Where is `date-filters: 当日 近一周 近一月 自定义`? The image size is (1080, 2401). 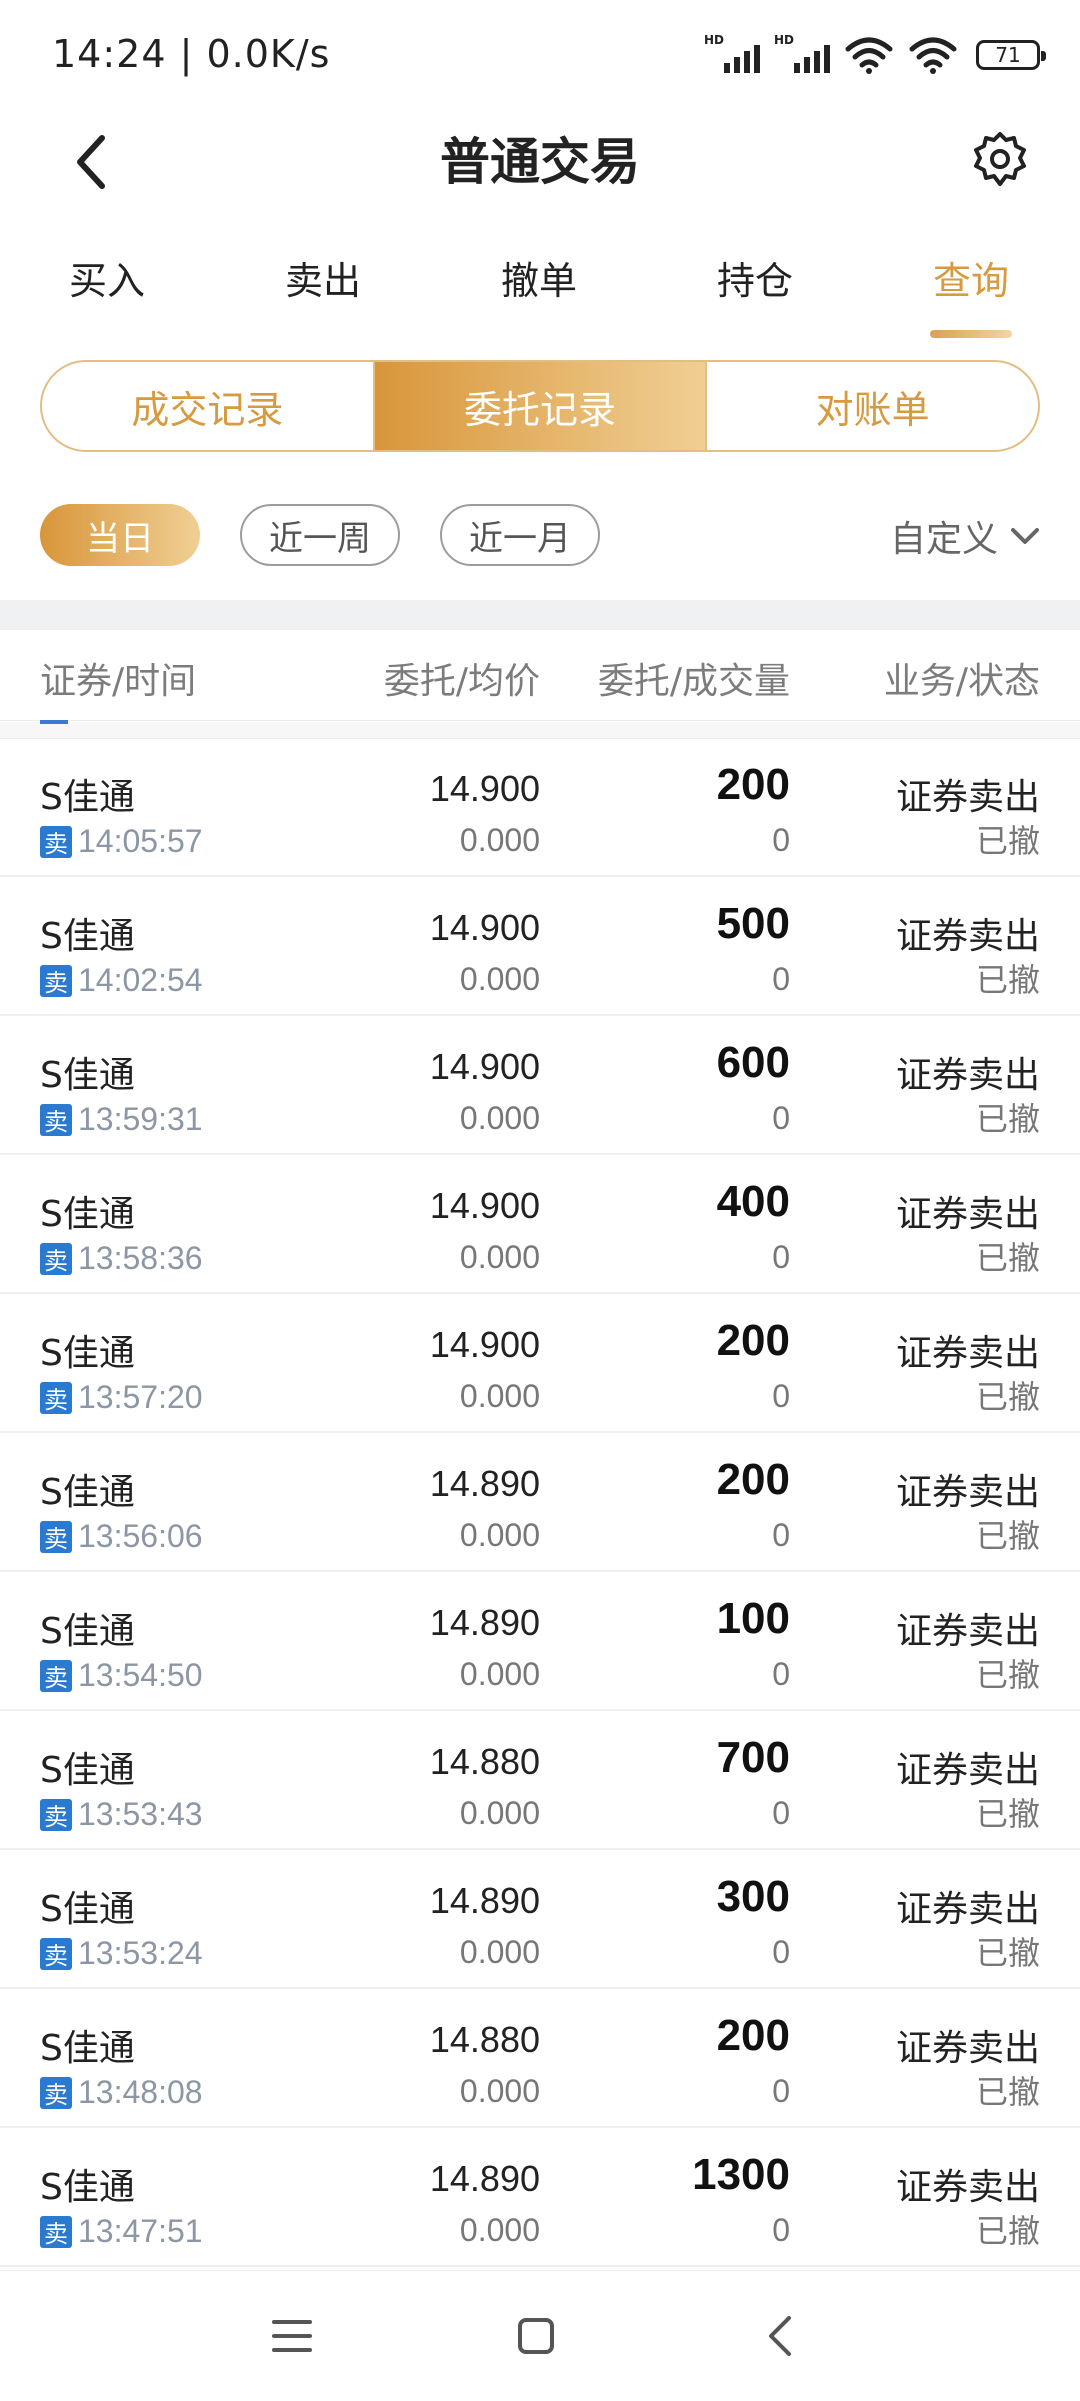
date-filters: 当日 近一周 近一月 自定义 is located at coordinates (540, 537).